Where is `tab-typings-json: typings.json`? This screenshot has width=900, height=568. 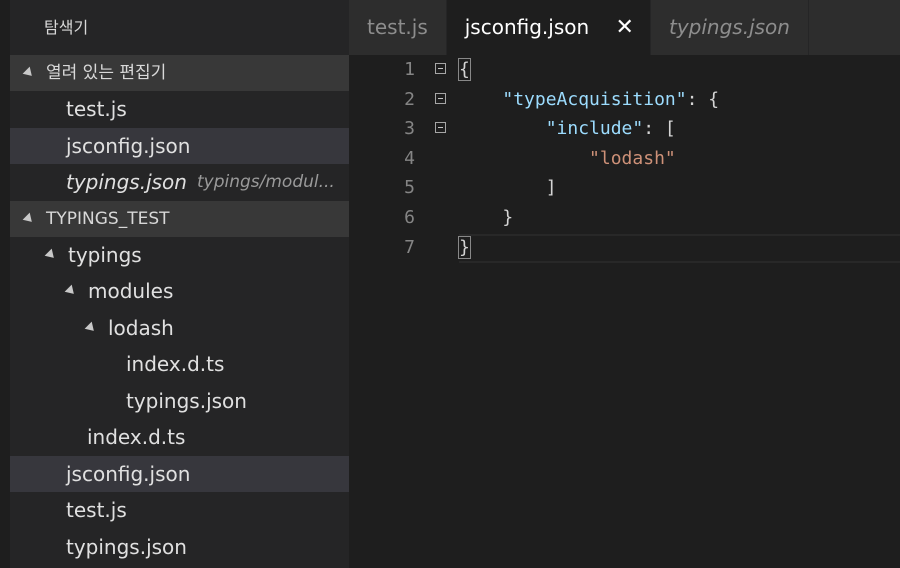 tab-typings-json: typings.json is located at coordinates (729, 27).